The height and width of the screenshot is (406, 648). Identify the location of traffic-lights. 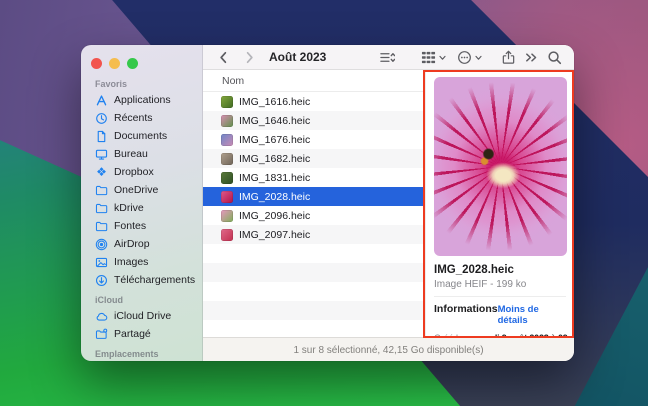
(141, 59).